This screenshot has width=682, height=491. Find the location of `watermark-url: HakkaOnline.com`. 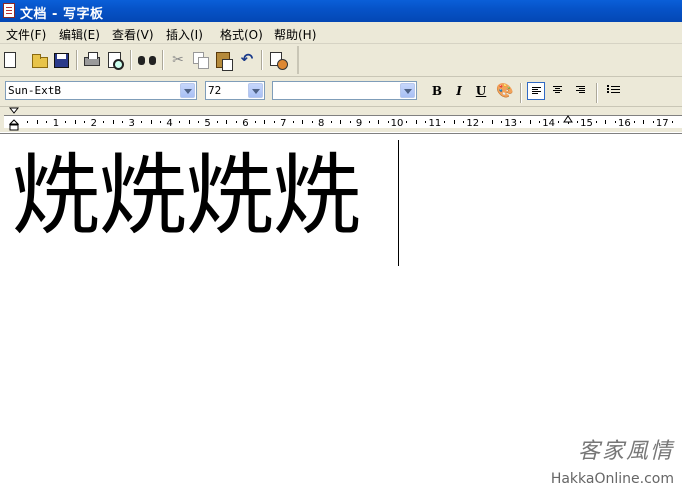

watermark-url: HakkaOnline.com is located at coordinates (612, 479).